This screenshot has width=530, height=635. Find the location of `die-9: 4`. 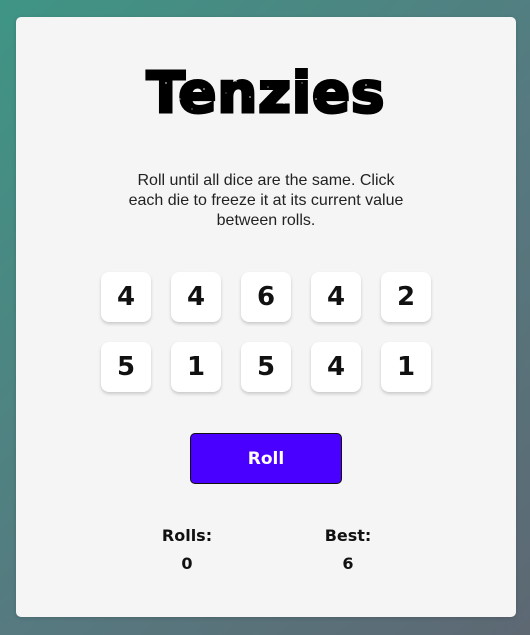

die-9: 4 is located at coordinates (336, 367).